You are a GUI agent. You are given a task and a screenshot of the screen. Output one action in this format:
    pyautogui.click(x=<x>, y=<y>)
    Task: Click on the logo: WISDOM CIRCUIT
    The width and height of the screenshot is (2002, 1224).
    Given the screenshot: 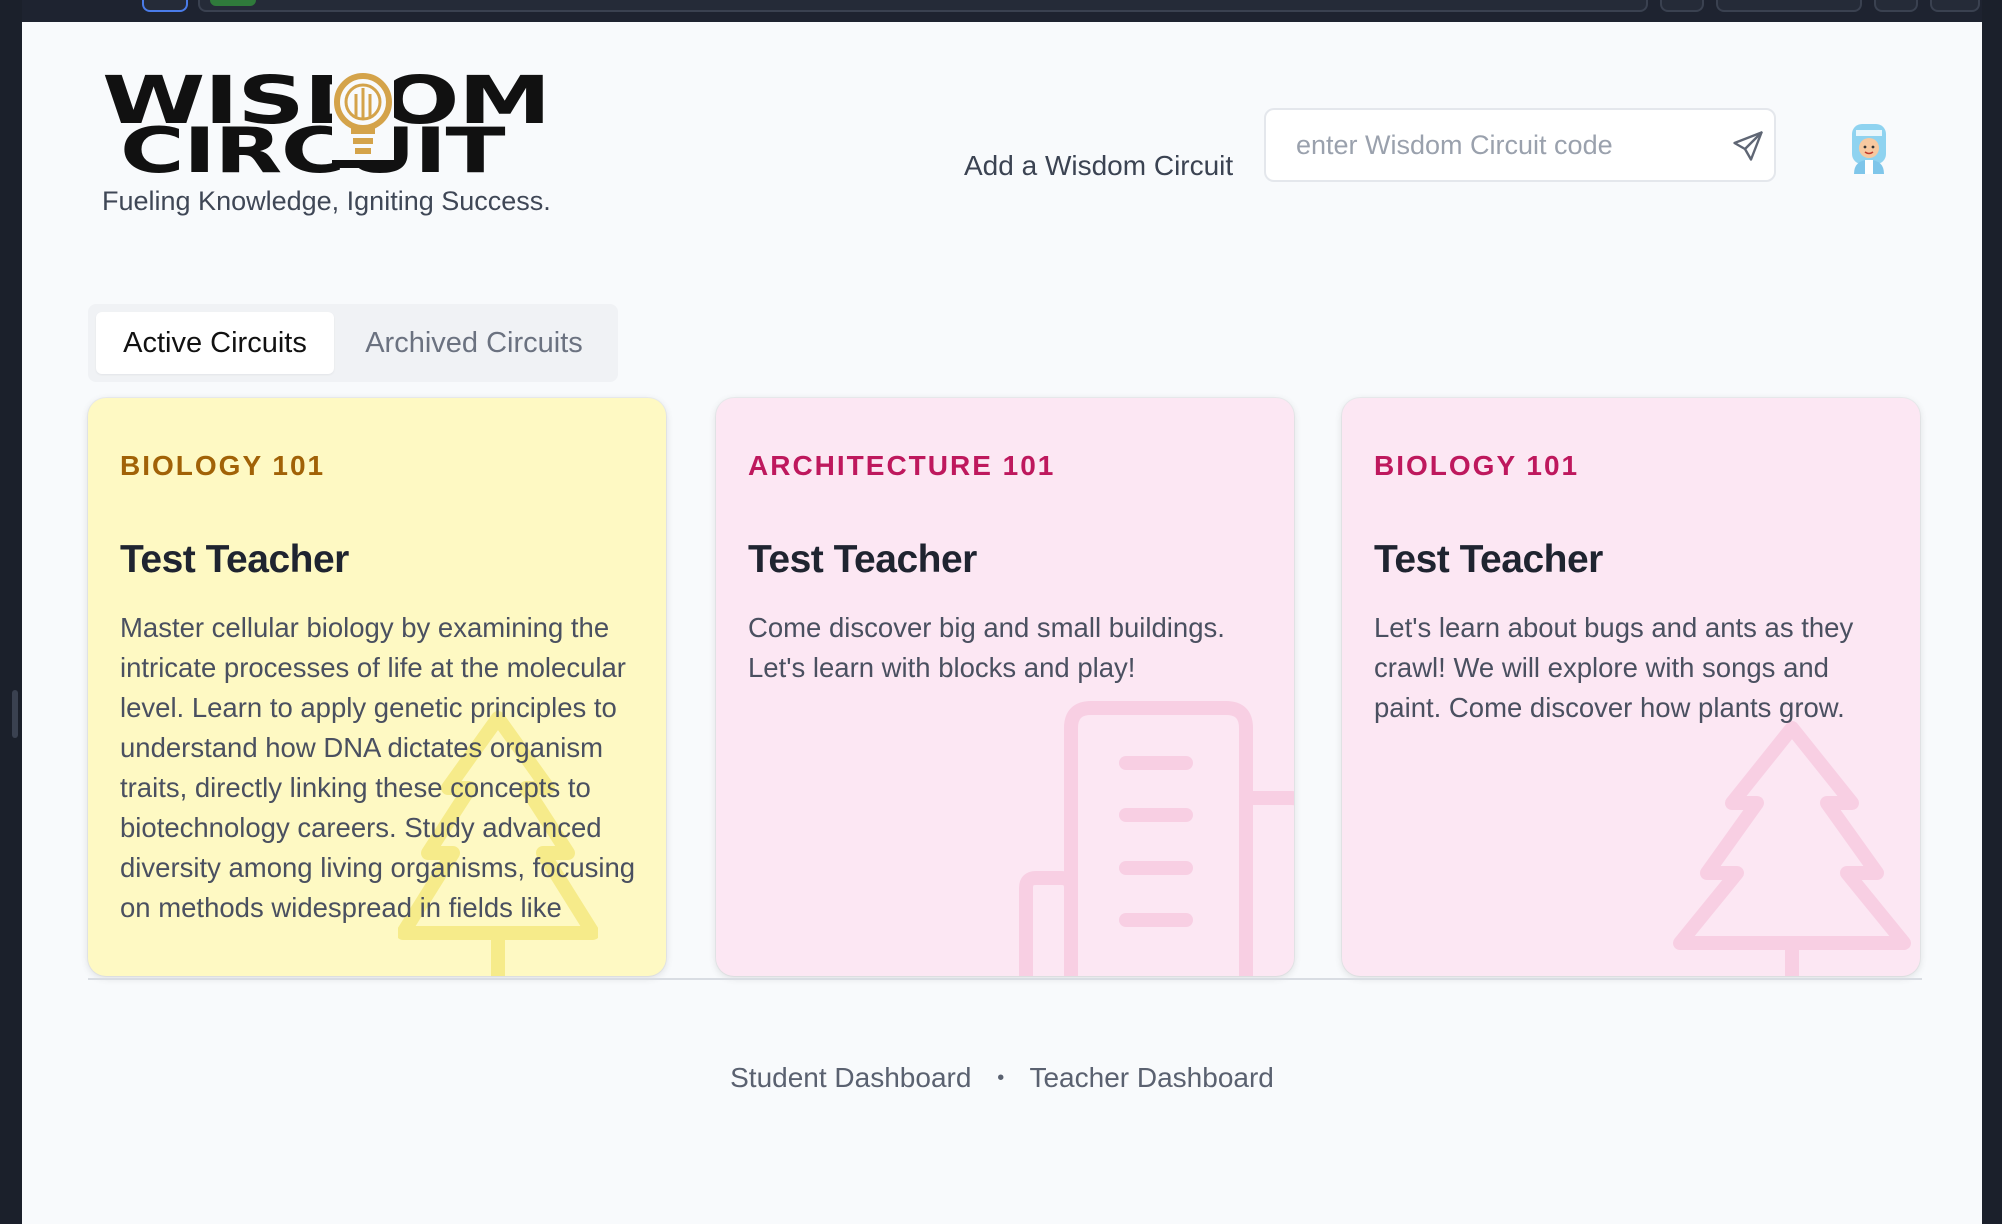 What is the action you would take?
    pyautogui.click(x=326, y=128)
    